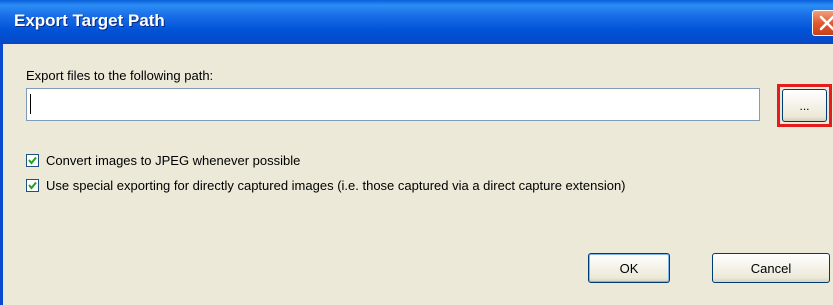 This screenshot has width=833, height=305. What do you see at coordinates (30, 104) in the screenshot?
I see `text-caret` at bounding box center [30, 104].